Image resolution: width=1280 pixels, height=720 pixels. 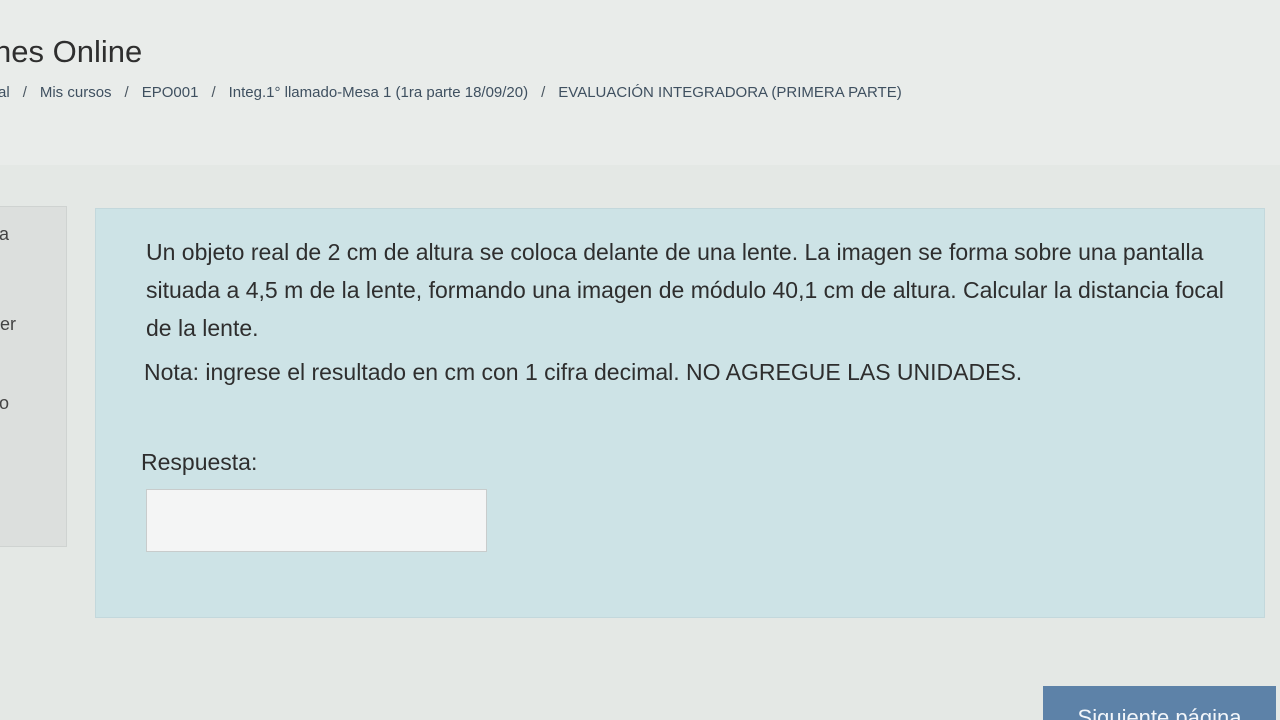 I want to click on breadcrumb-item-home: al, so click(x=5, y=92).